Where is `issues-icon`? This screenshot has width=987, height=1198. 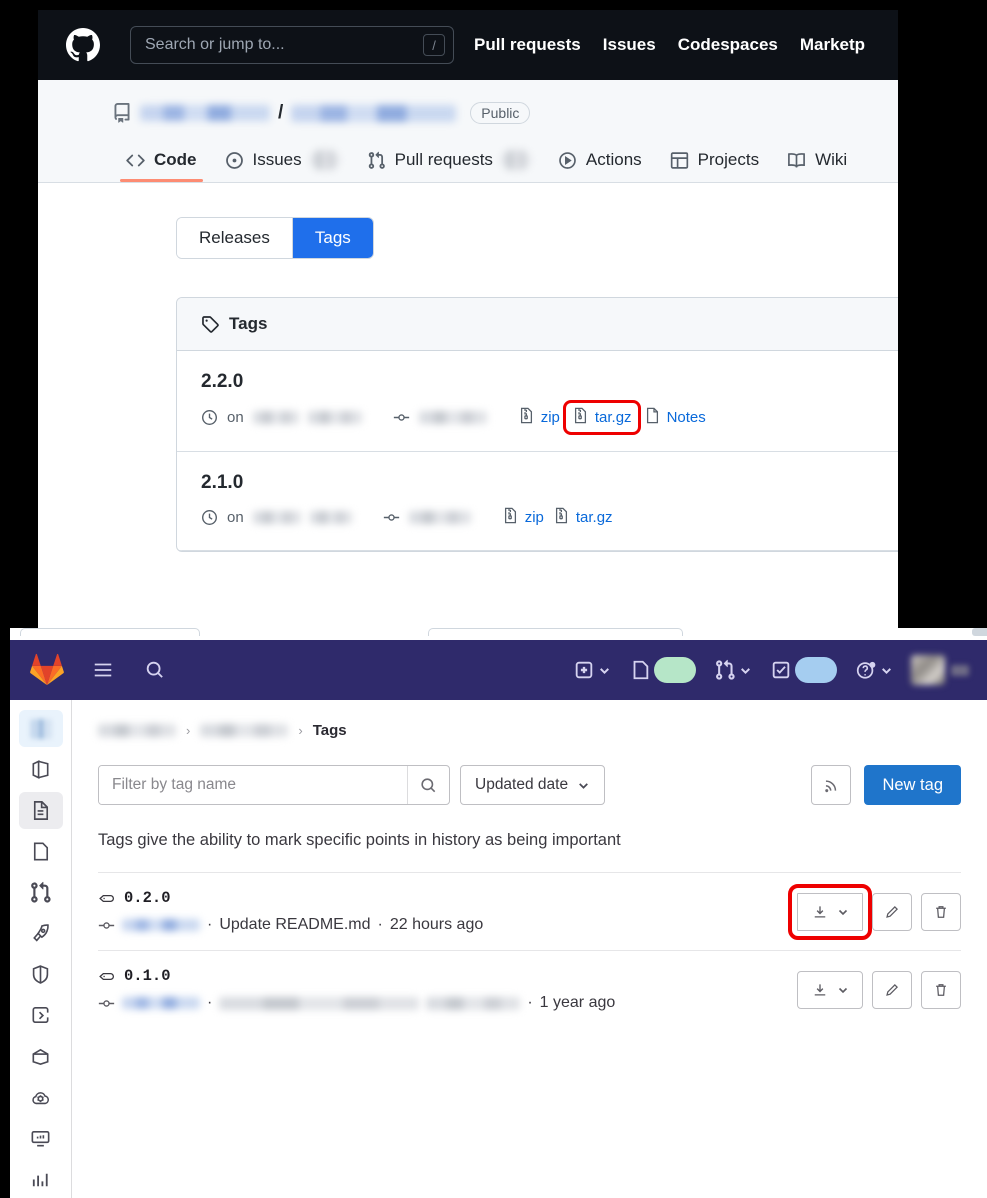
issues-icon is located at coordinates (41, 851).